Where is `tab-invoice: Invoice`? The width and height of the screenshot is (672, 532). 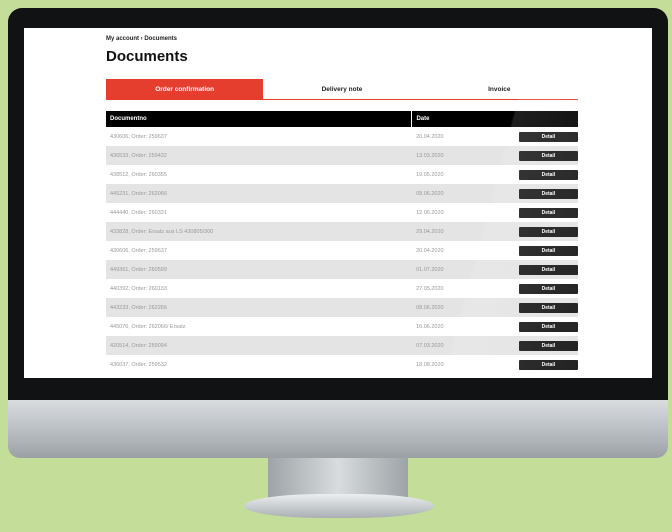 tab-invoice: Invoice is located at coordinates (499, 89).